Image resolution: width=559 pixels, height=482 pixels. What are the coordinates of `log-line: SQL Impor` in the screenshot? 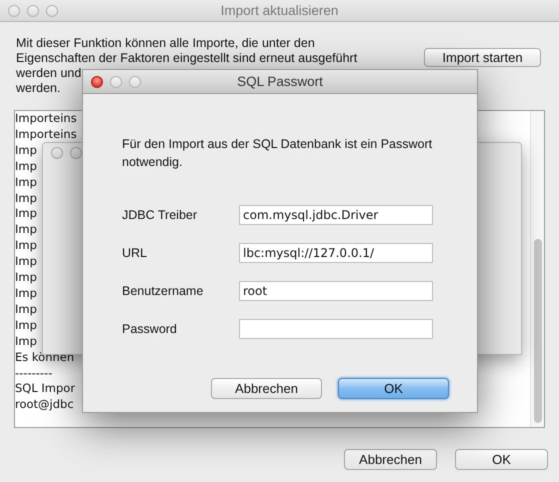 It's located at (45, 389).